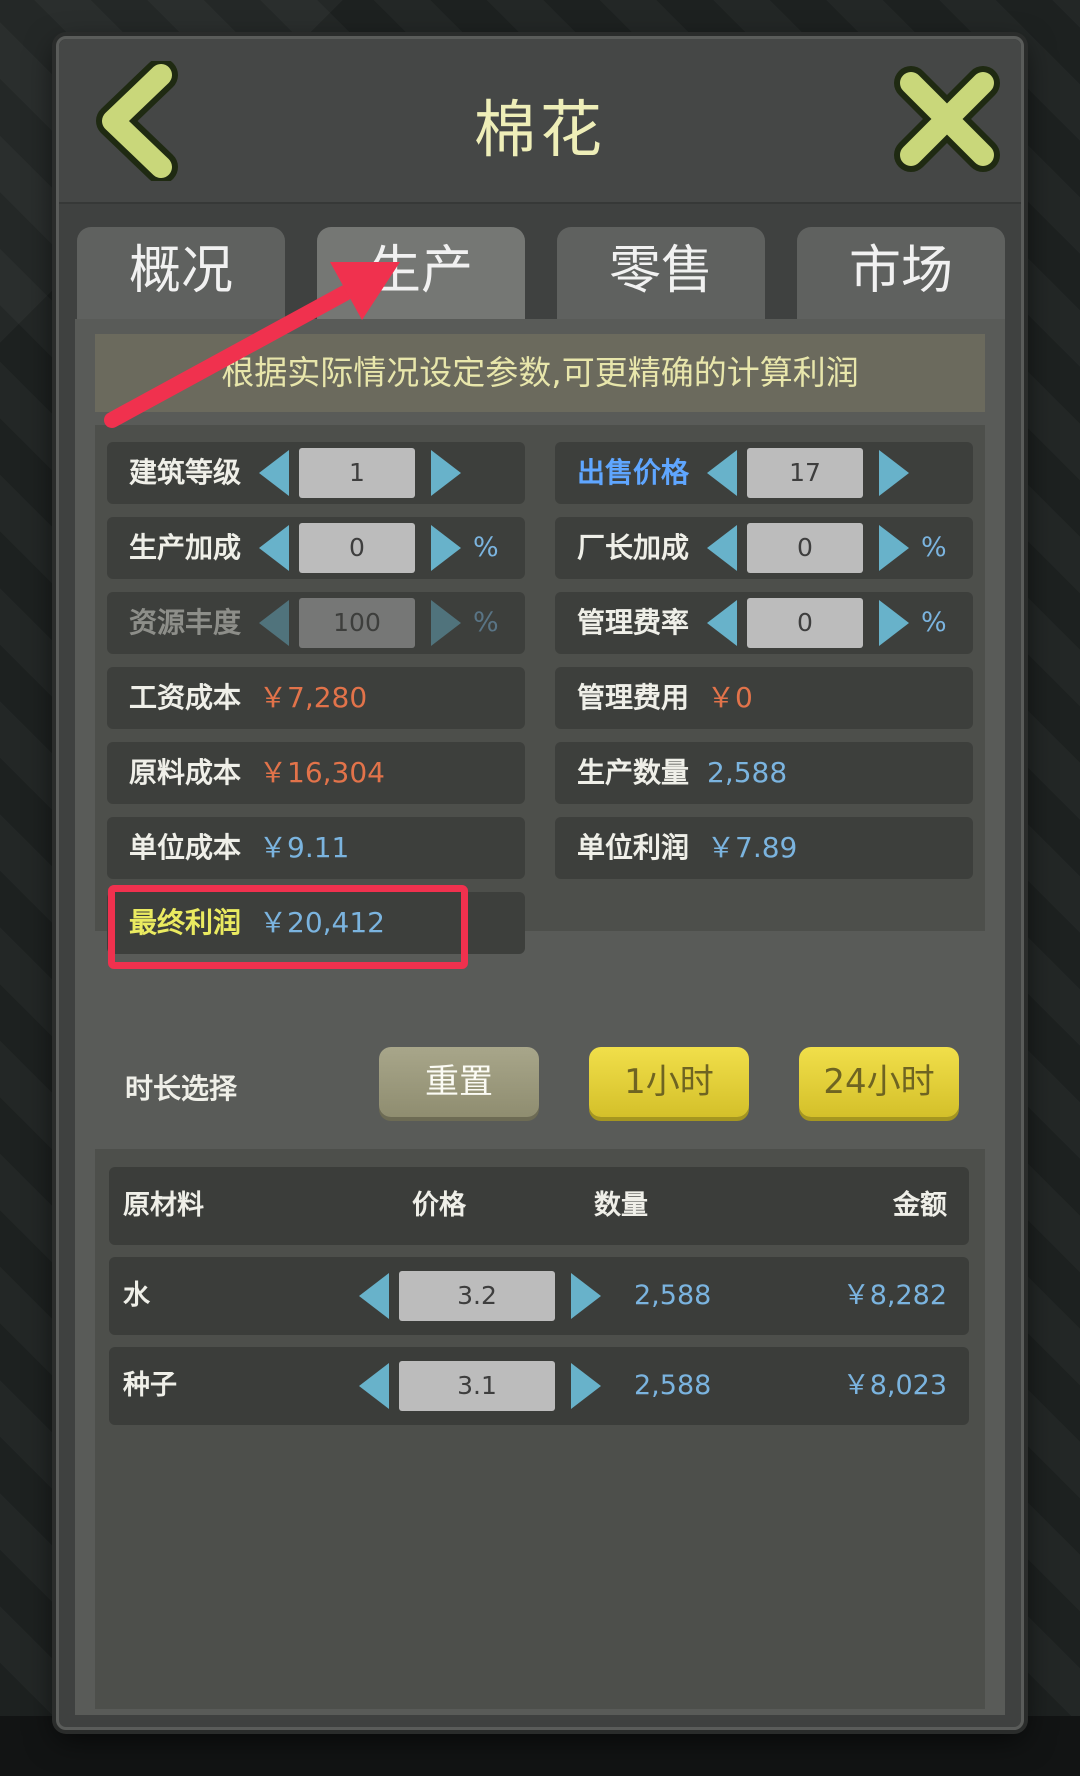  What do you see at coordinates (357, 548) in the screenshot?
I see `production-bonus-value: 0` at bounding box center [357, 548].